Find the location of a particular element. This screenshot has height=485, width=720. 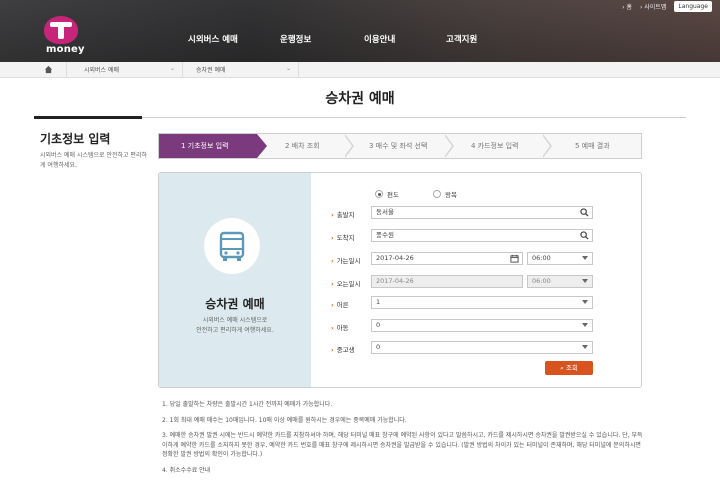

return-date-input: 2017-04-26 is located at coordinates (447, 281).